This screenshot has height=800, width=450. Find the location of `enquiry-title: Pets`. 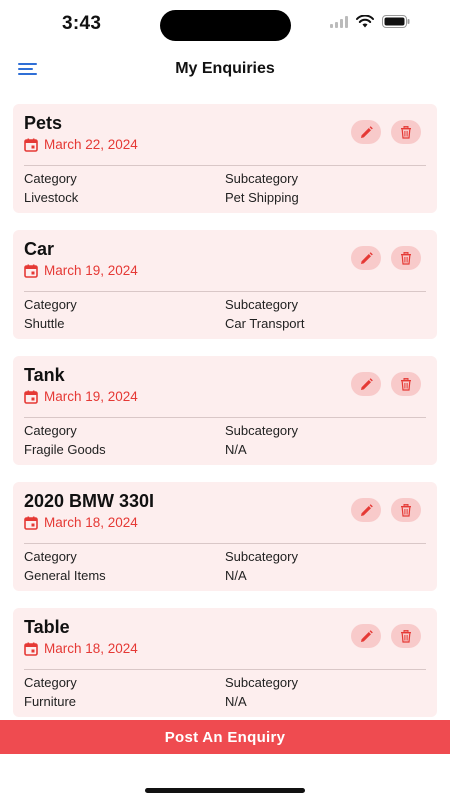

enquiry-title: Pets is located at coordinates (43, 123).